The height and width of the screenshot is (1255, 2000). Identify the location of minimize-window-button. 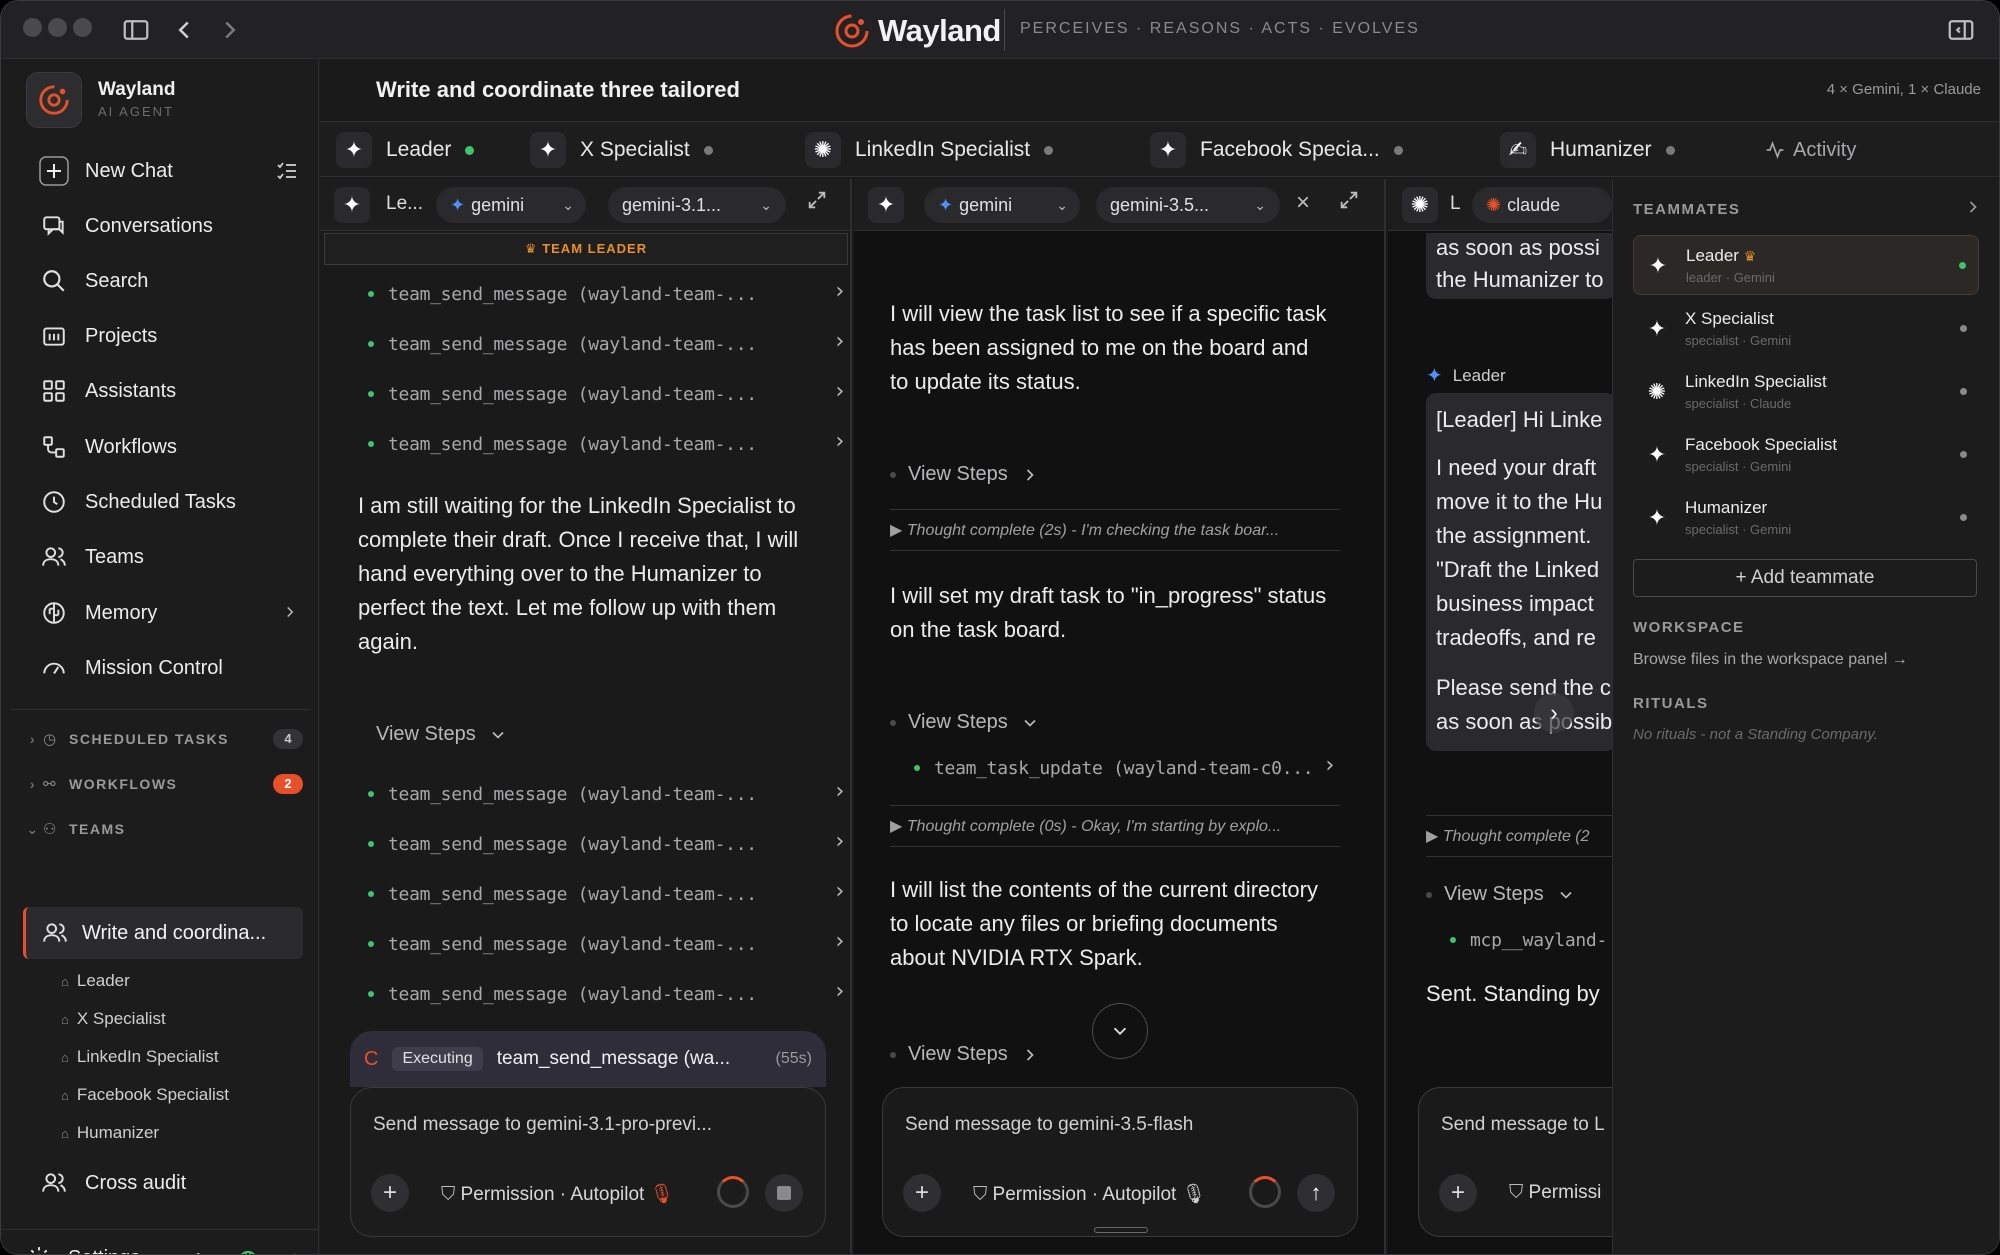
(57, 27).